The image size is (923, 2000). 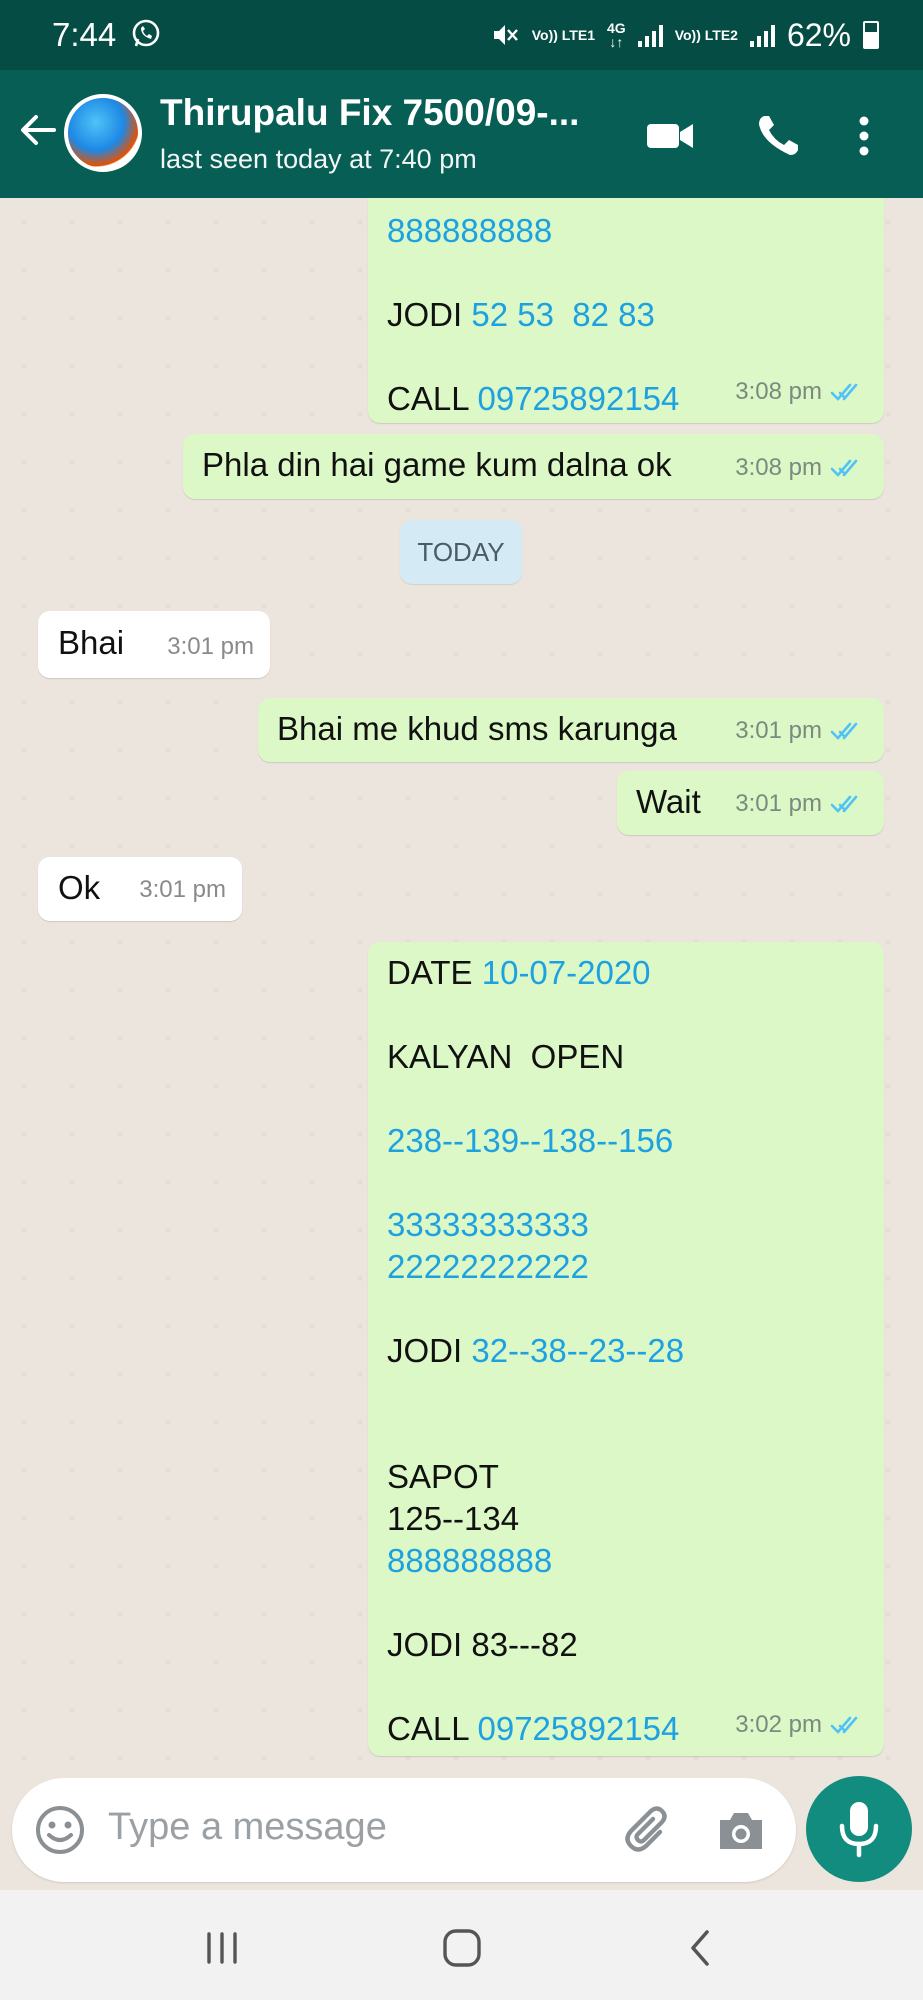 I want to click on back-arrow-icon, so click(x=38, y=130).